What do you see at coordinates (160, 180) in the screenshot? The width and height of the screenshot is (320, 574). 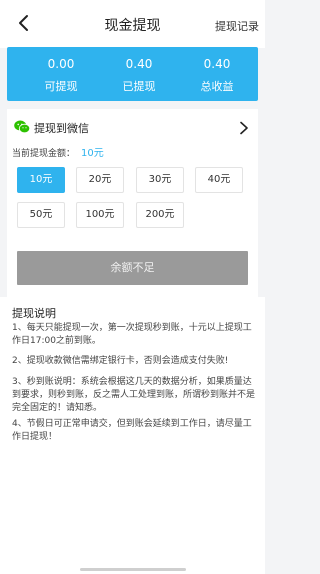 I see `amount-option-30: 30元` at bounding box center [160, 180].